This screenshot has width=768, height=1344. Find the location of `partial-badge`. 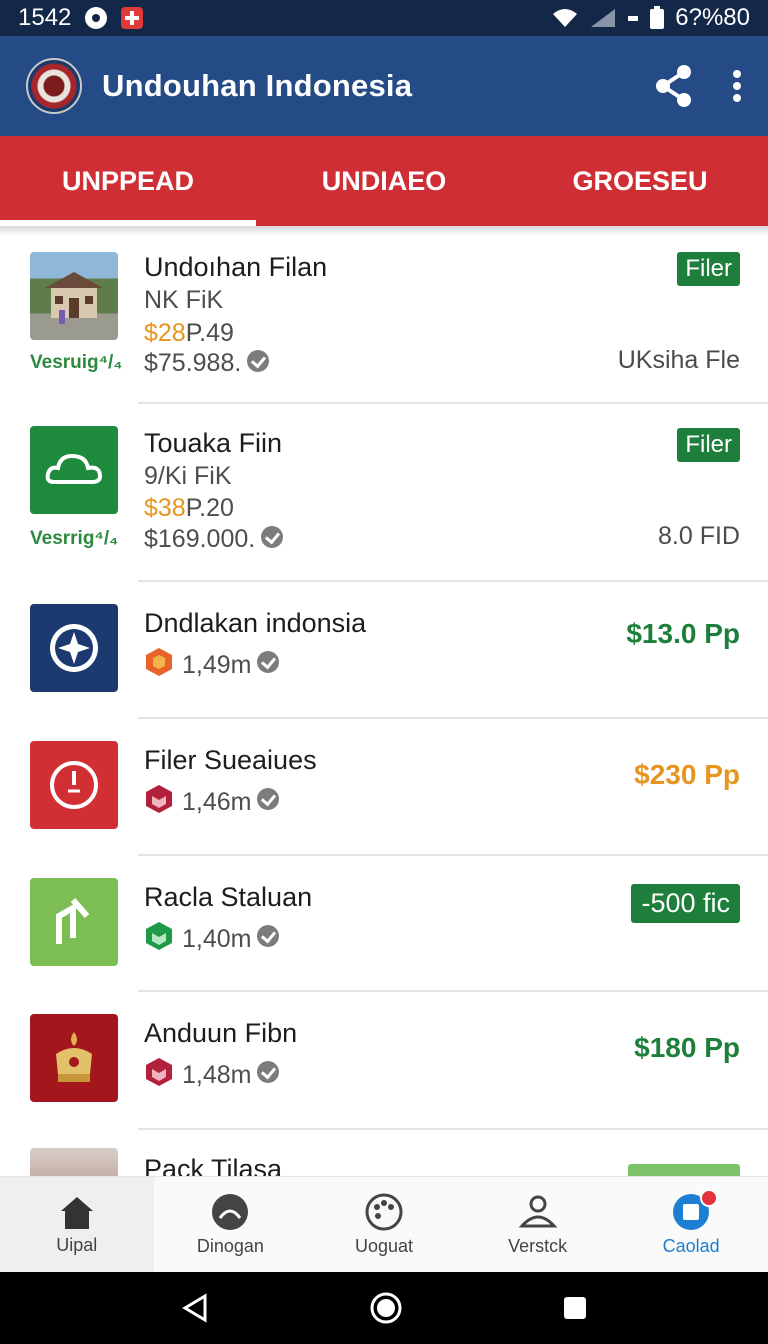

partial-badge is located at coordinates (684, 1170).